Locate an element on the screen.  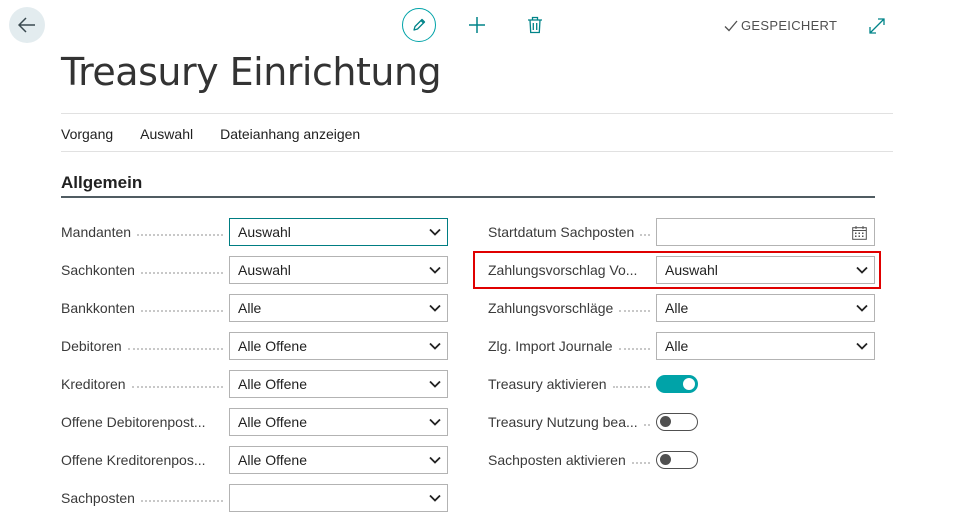
trash-icon is located at coordinates (535, 25).